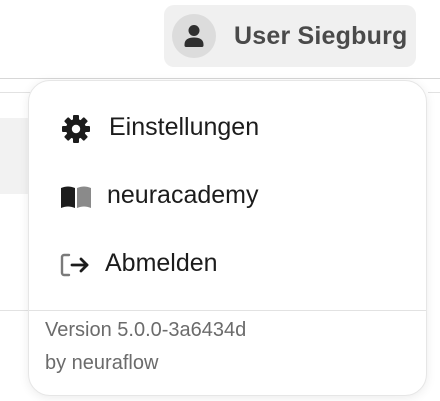 The height and width of the screenshot is (401, 440). What do you see at coordinates (183, 195) in the screenshot?
I see `menu-item-label: neuracademy` at bounding box center [183, 195].